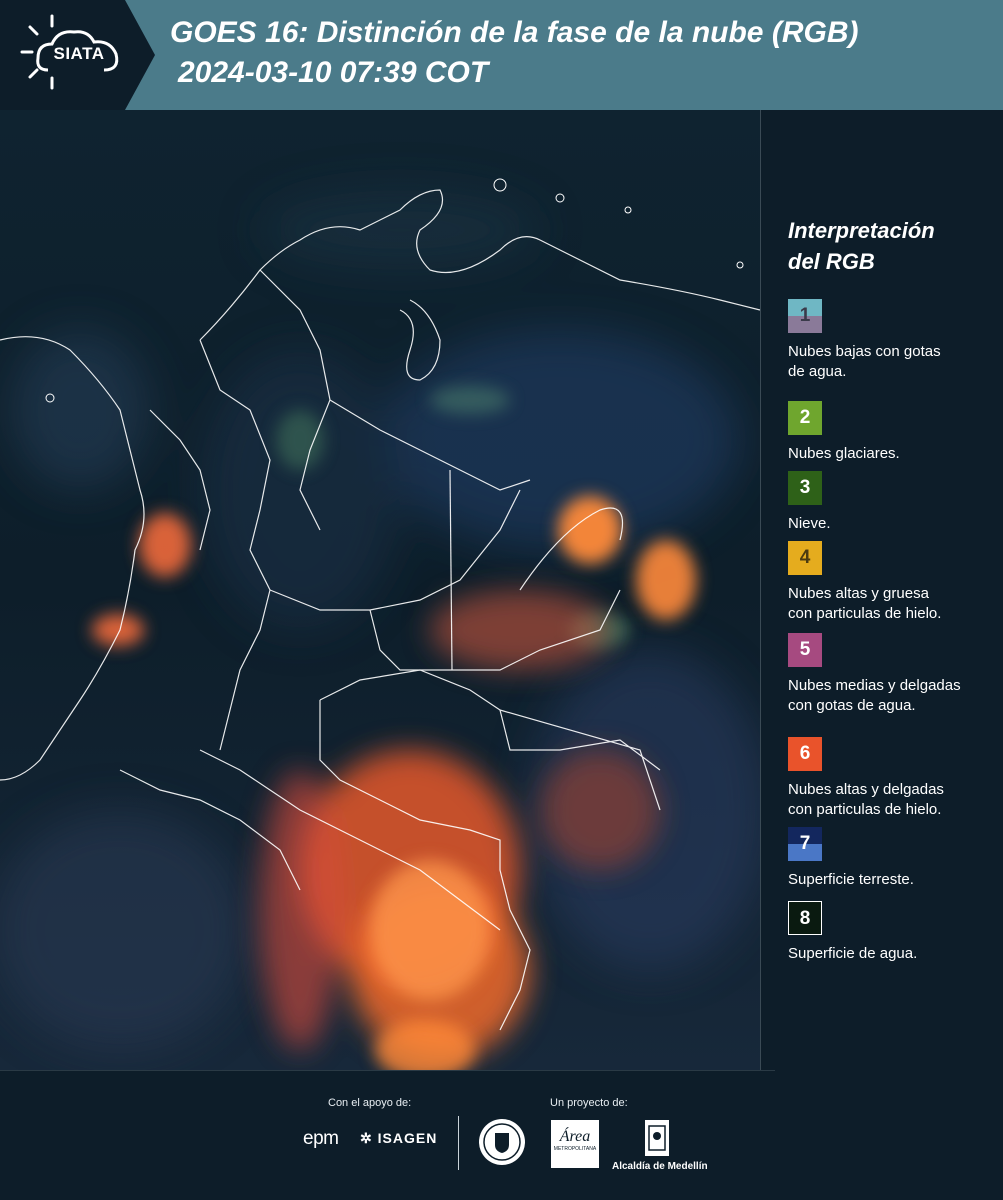 The height and width of the screenshot is (1200, 1003). What do you see at coordinates (458, 1143) in the screenshot?
I see `footer-vertical-divider` at bounding box center [458, 1143].